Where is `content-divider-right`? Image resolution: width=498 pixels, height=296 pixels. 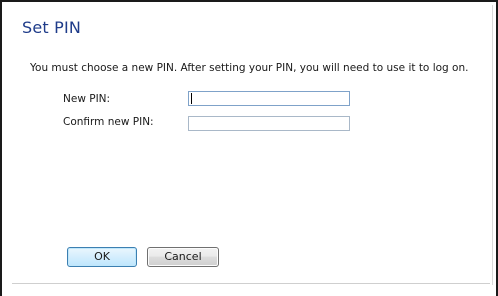 content-divider-right is located at coordinates (492, 145).